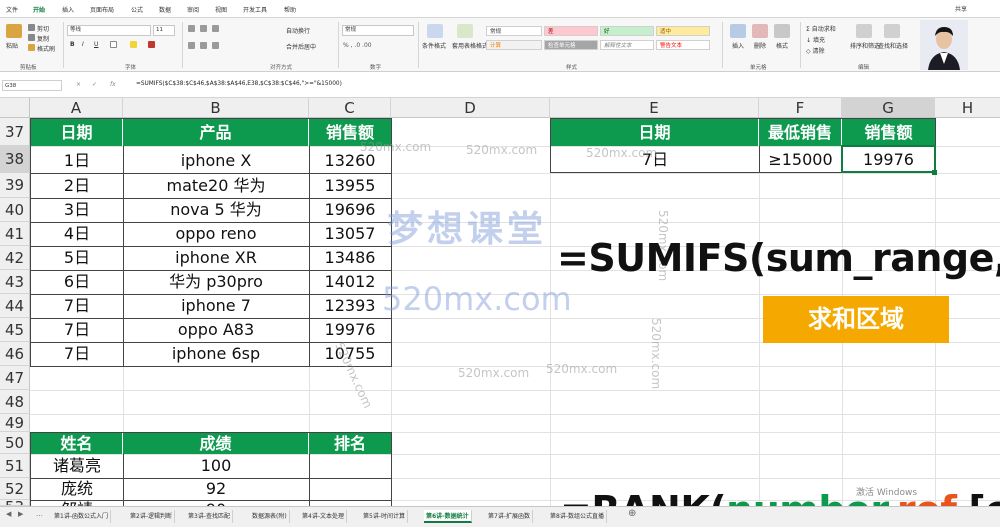  Describe the element at coordinates (12, 45) in the screenshot. I see `paste-button: 粘贴` at that location.